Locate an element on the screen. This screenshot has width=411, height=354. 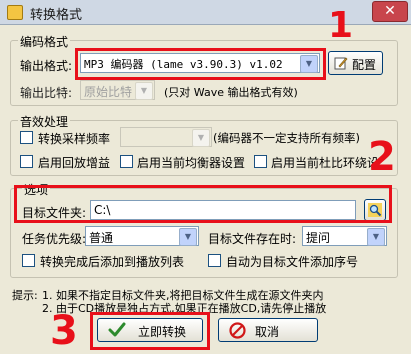
replay-gain-label: 启用回放增益 is located at coordinates (74, 163).